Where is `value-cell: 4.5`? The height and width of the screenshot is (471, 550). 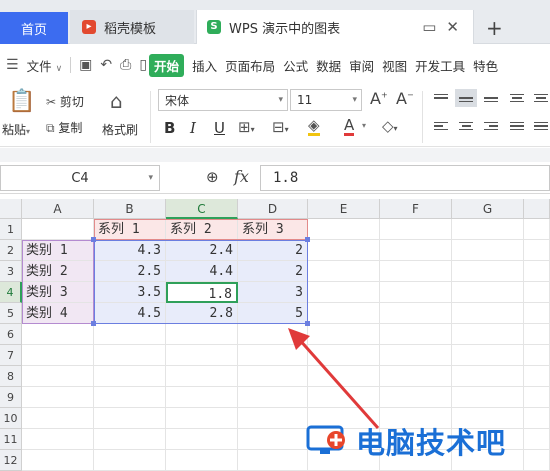 value-cell: 4.5 is located at coordinates (130, 313).